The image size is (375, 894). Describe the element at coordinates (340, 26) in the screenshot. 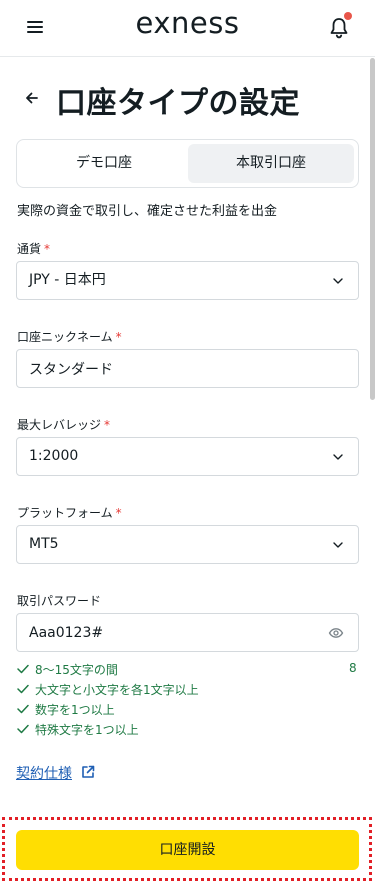

I see `bell-icon` at that location.